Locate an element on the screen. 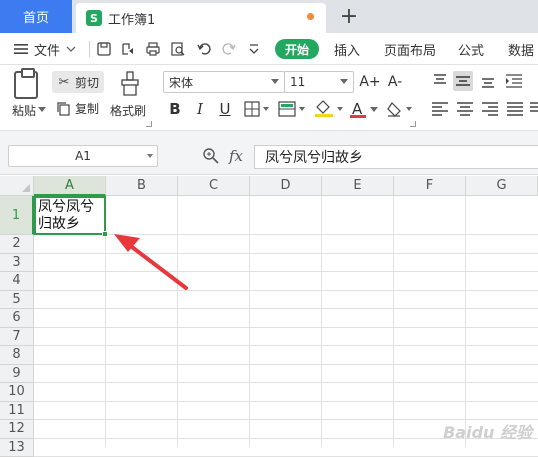  paste-label: 粘贴 is located at coordinates (24, 110).